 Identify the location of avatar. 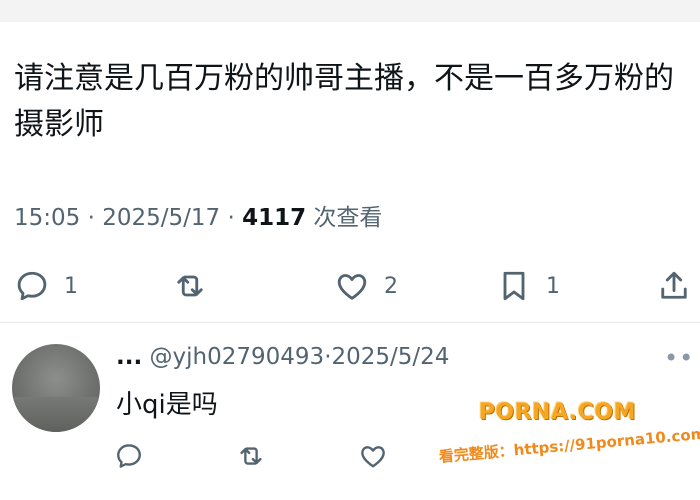
(56, 388).